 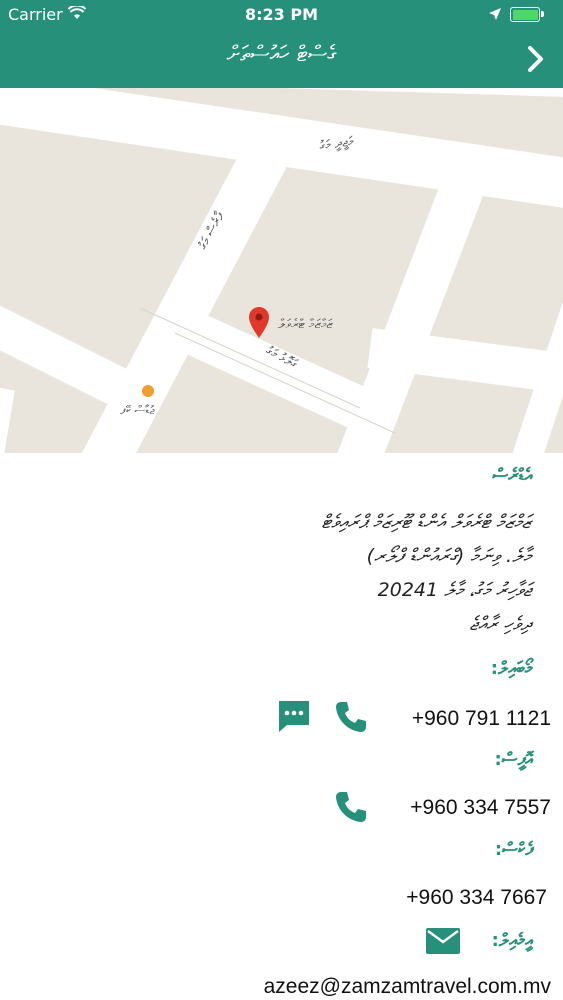 What do you see at coordinates (137, 410) in the screenshot?
I see `restaurant-label: ޖުޑާސް ކޭފ` at bounding box center [137, 410].